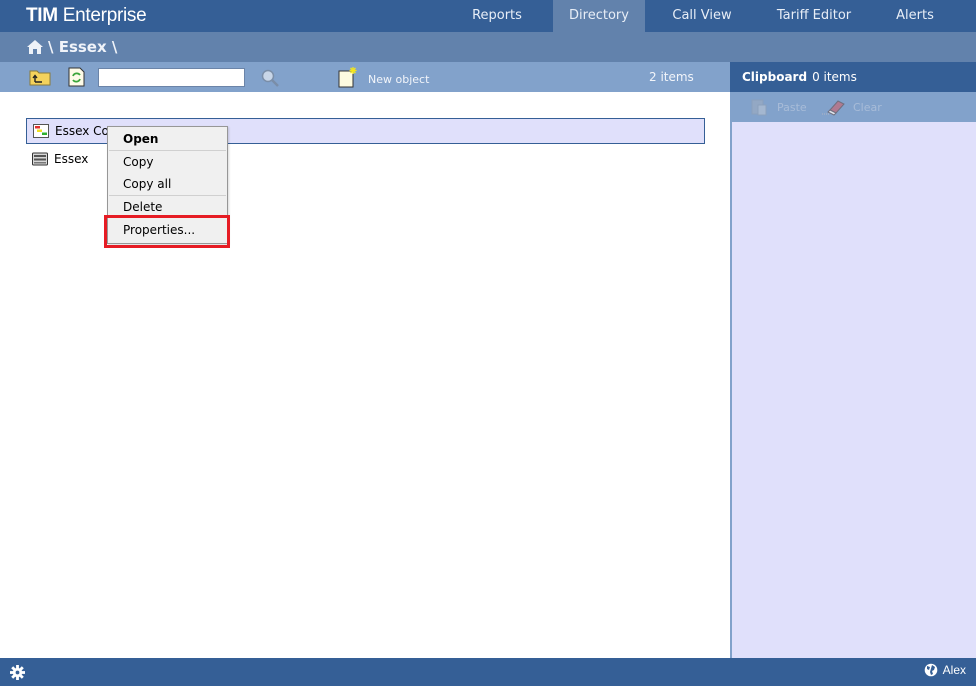  I want to click on paste-label: Paste, so click(792, 107).